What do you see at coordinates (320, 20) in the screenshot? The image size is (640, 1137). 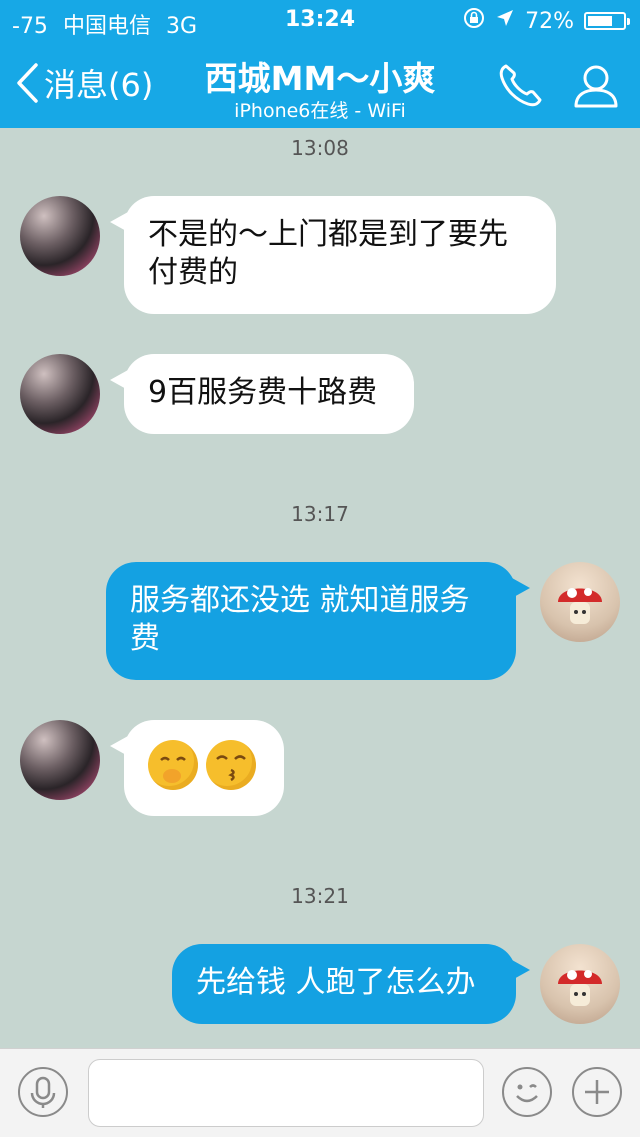 I see `status-bar: -75 中国电信 3G 13:24 72%` at bounding box center [320, 20].